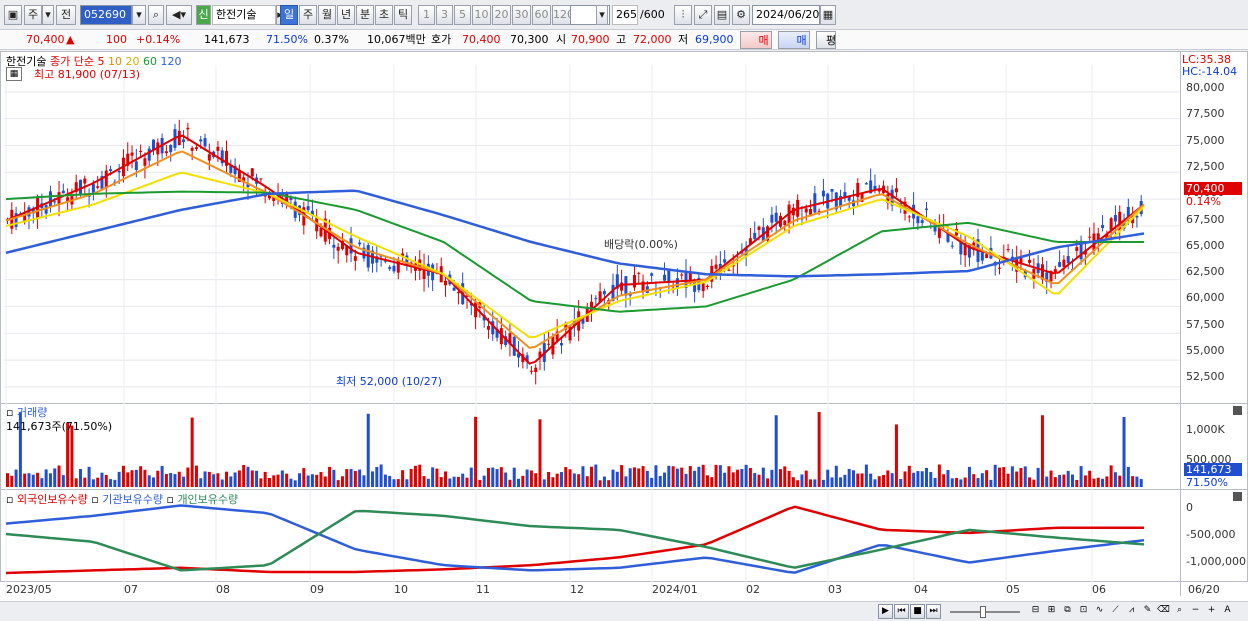 The width and height of the screenshot is (1248, 621). What do you see at coordinates (346, 15) in the screenshot?
I see `period-tab-3: 년` at bounding box center [346, 15].